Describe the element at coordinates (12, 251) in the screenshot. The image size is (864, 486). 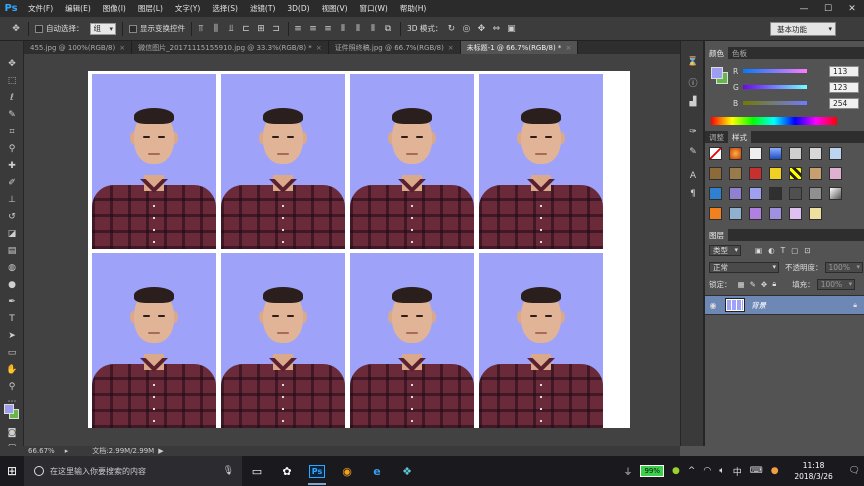
I see `gradient-tool-icon: ▤` at that location.